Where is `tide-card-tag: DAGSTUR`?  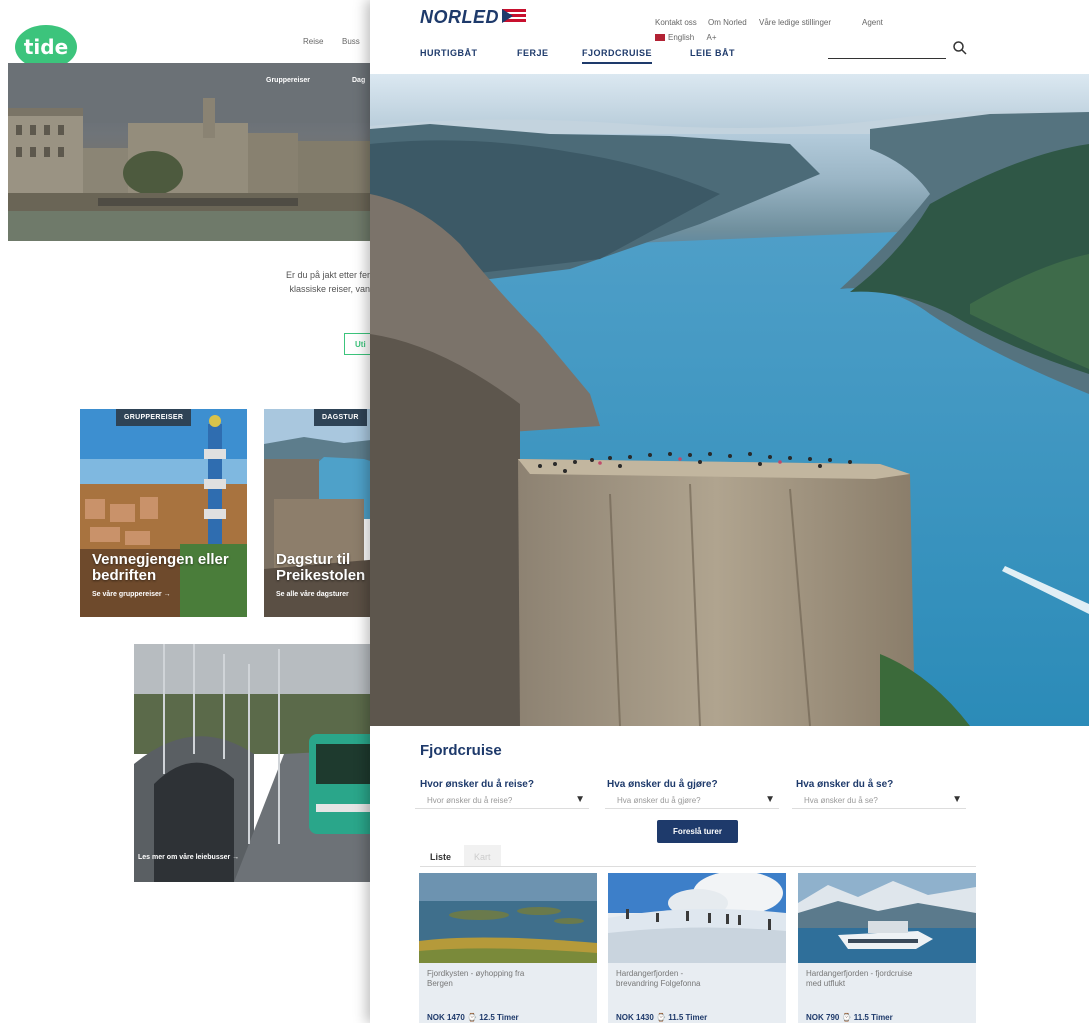
tide-card-tag: DAGSTUR is located at coordinates (340, 417).